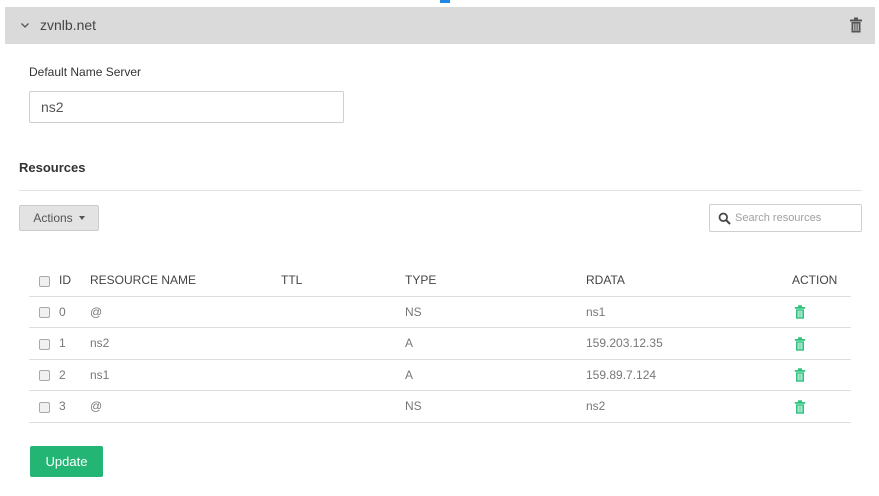 The height and width of the screenshot is (496, 879). Describe the element at coordinates (68, 25) in the screenshot. I see `domain-title: zvnlb.net` at that location.